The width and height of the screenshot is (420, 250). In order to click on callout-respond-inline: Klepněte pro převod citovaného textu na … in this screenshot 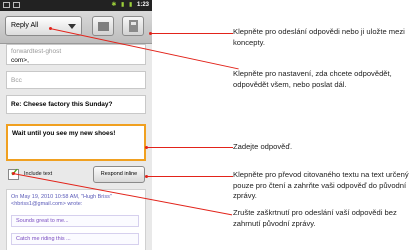, I will do `click(321, 185)`.